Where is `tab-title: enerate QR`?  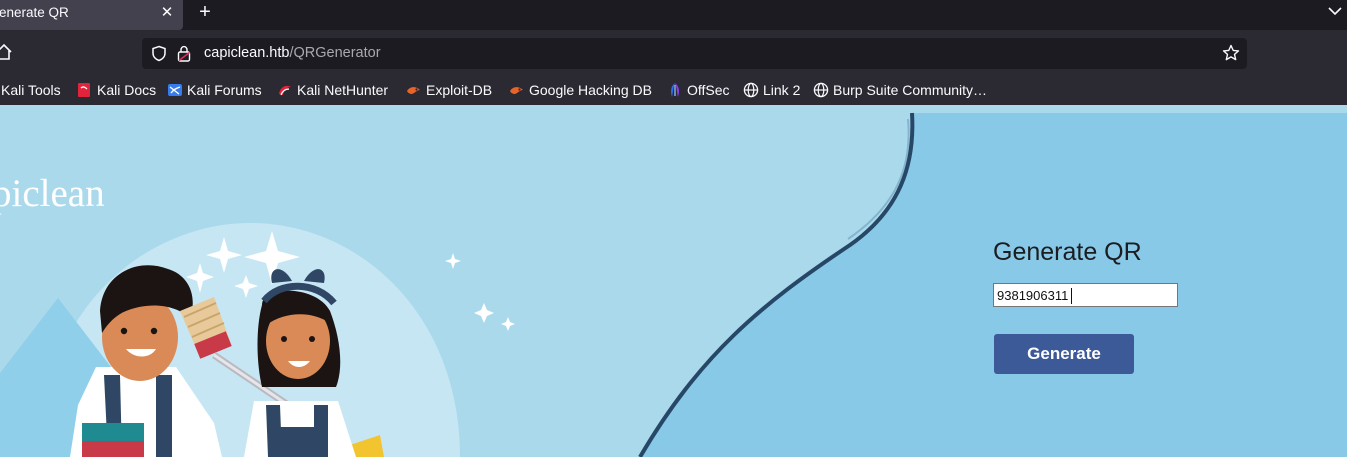
tab-title: enerate QR is located at coordinates (34, 12).